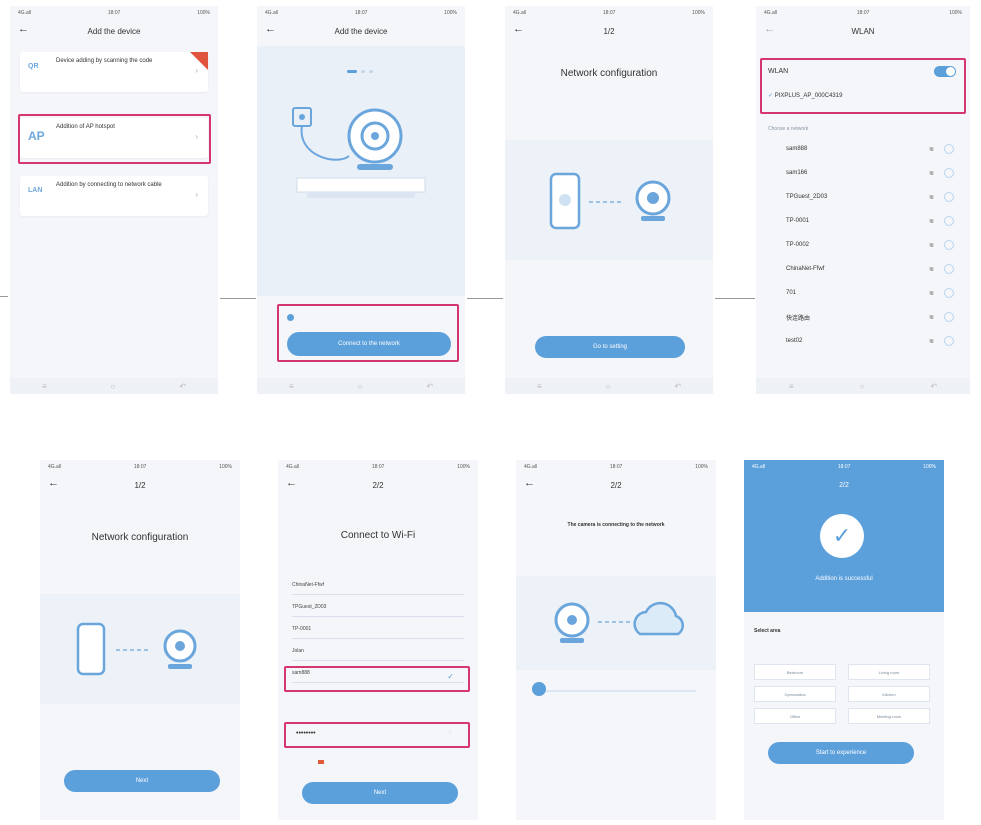 The width and height of the screenshot is (981, 825). What do you see at coordinates (778, 71) in the screenshot?
I see `wlan-label: WLAN` at bounding box center [778, 71].